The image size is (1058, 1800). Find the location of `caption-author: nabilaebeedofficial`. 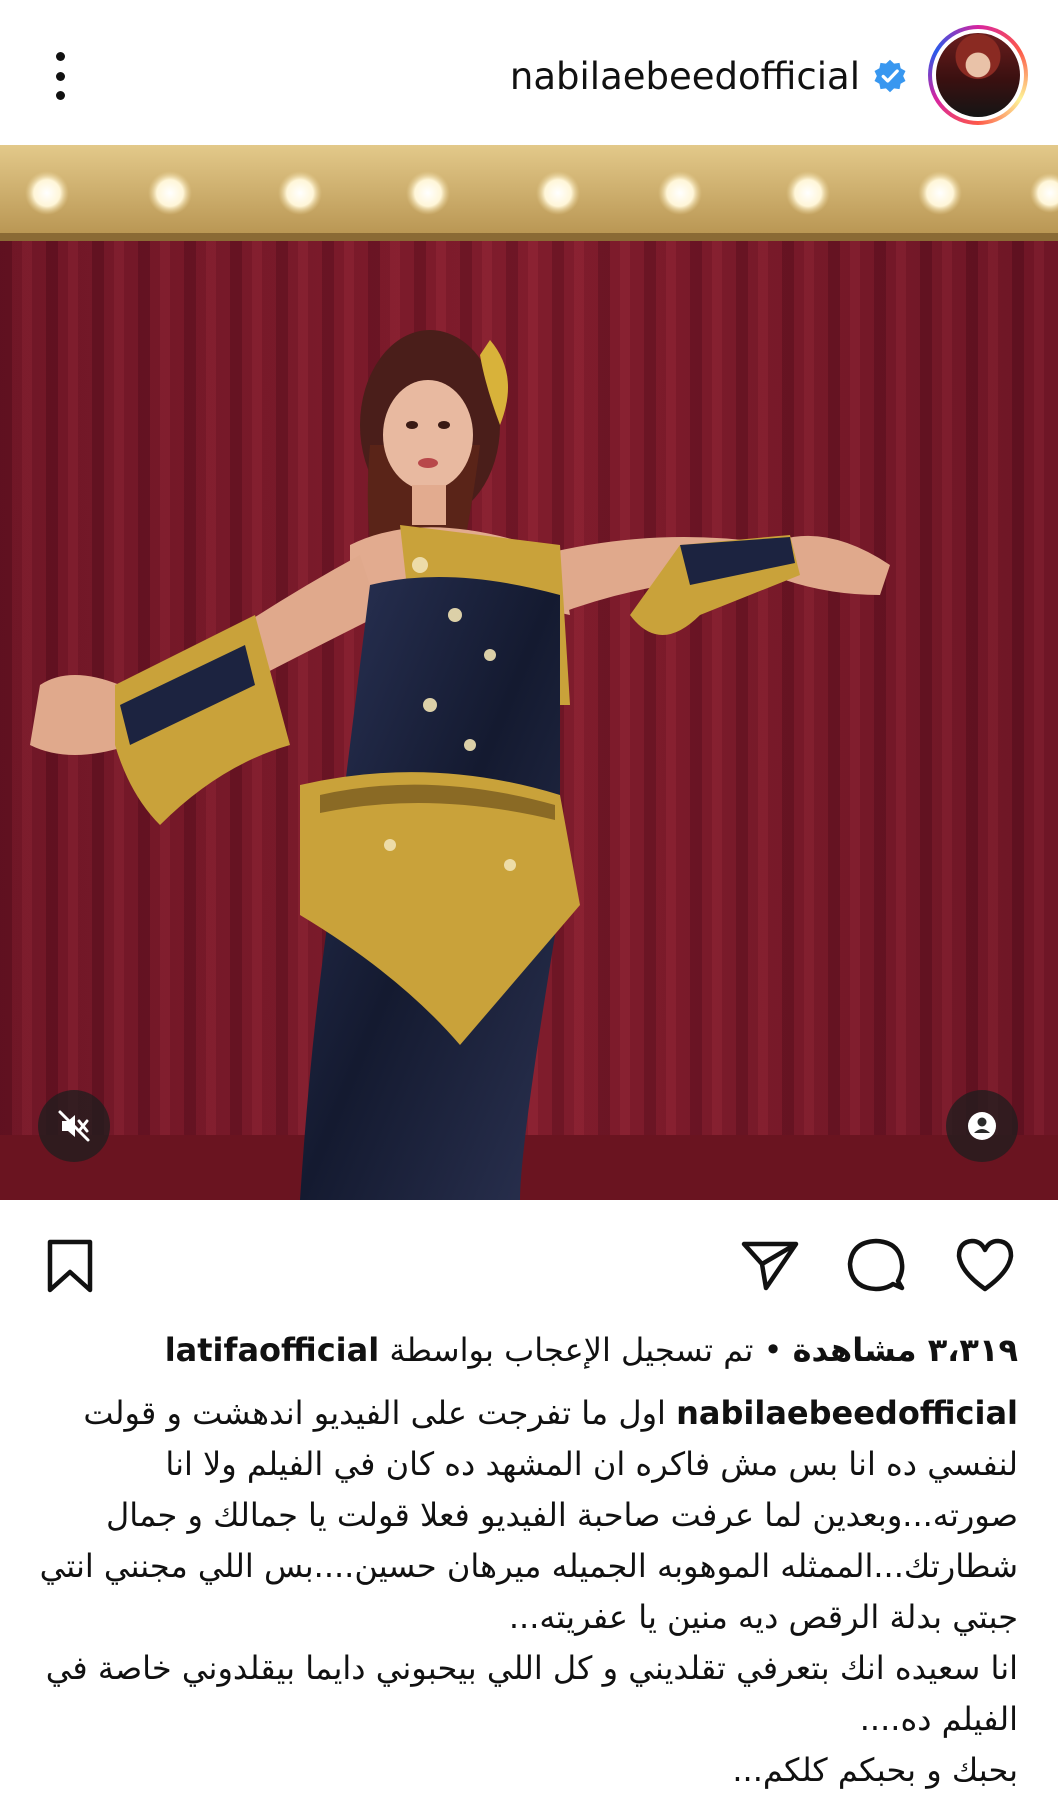

caption-author: nabilaebeedofficial is located at coordinates (847, 1413).